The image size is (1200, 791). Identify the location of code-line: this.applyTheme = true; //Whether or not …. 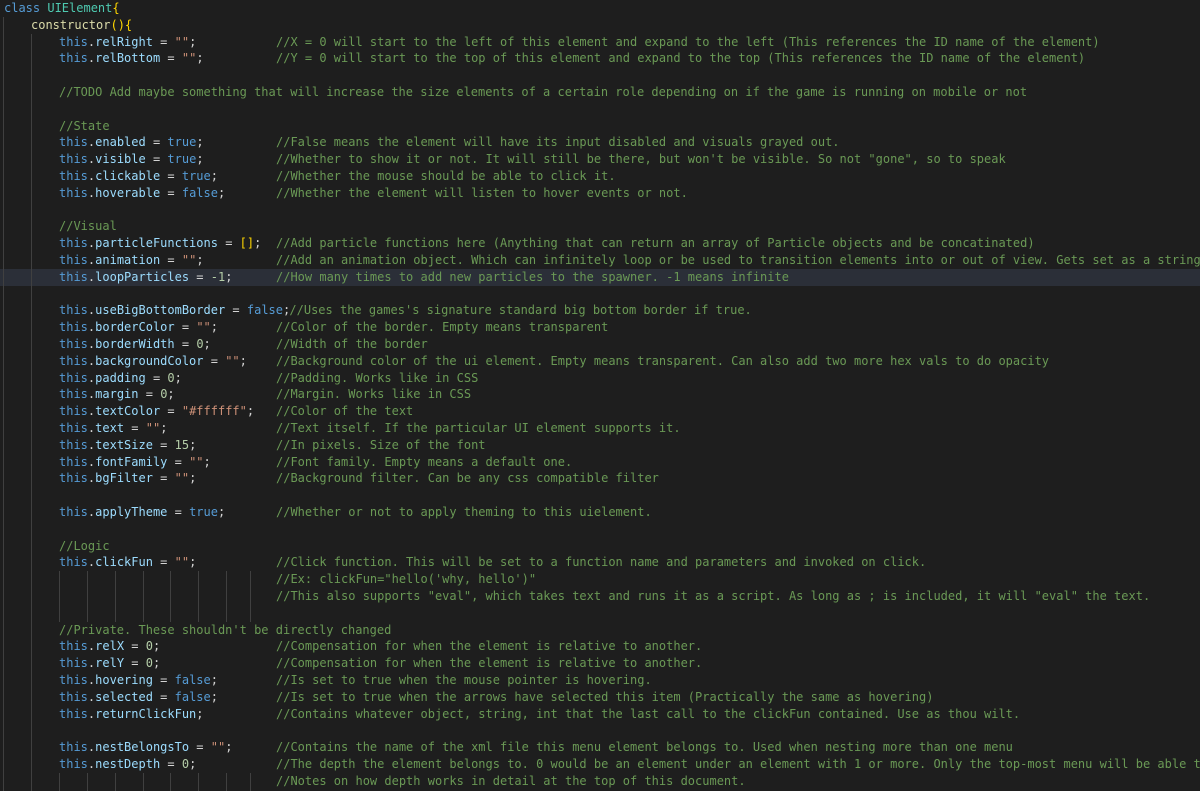
(600, 512).